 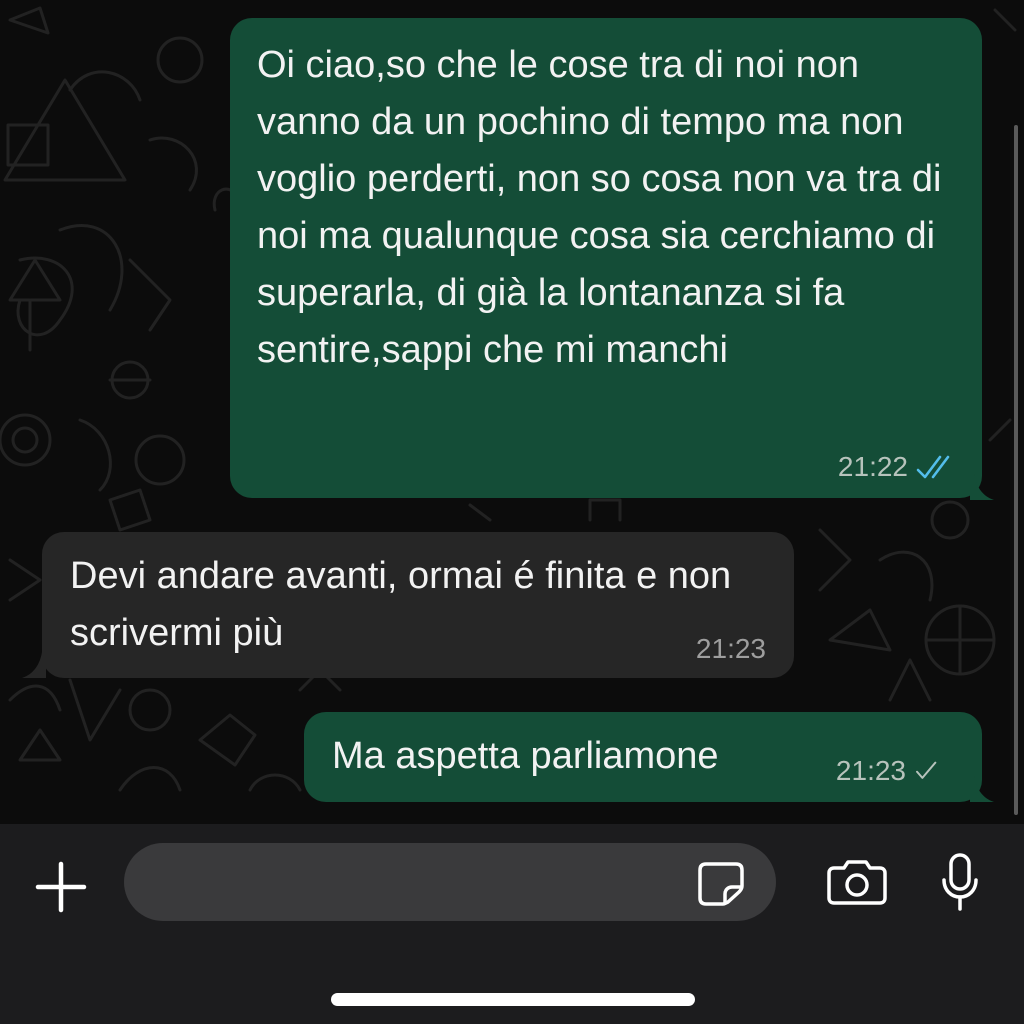 What do you see at coordinates (933, 467) in the screenshot?
I see `double-check-read-icon` at bounding box center [933, 467].